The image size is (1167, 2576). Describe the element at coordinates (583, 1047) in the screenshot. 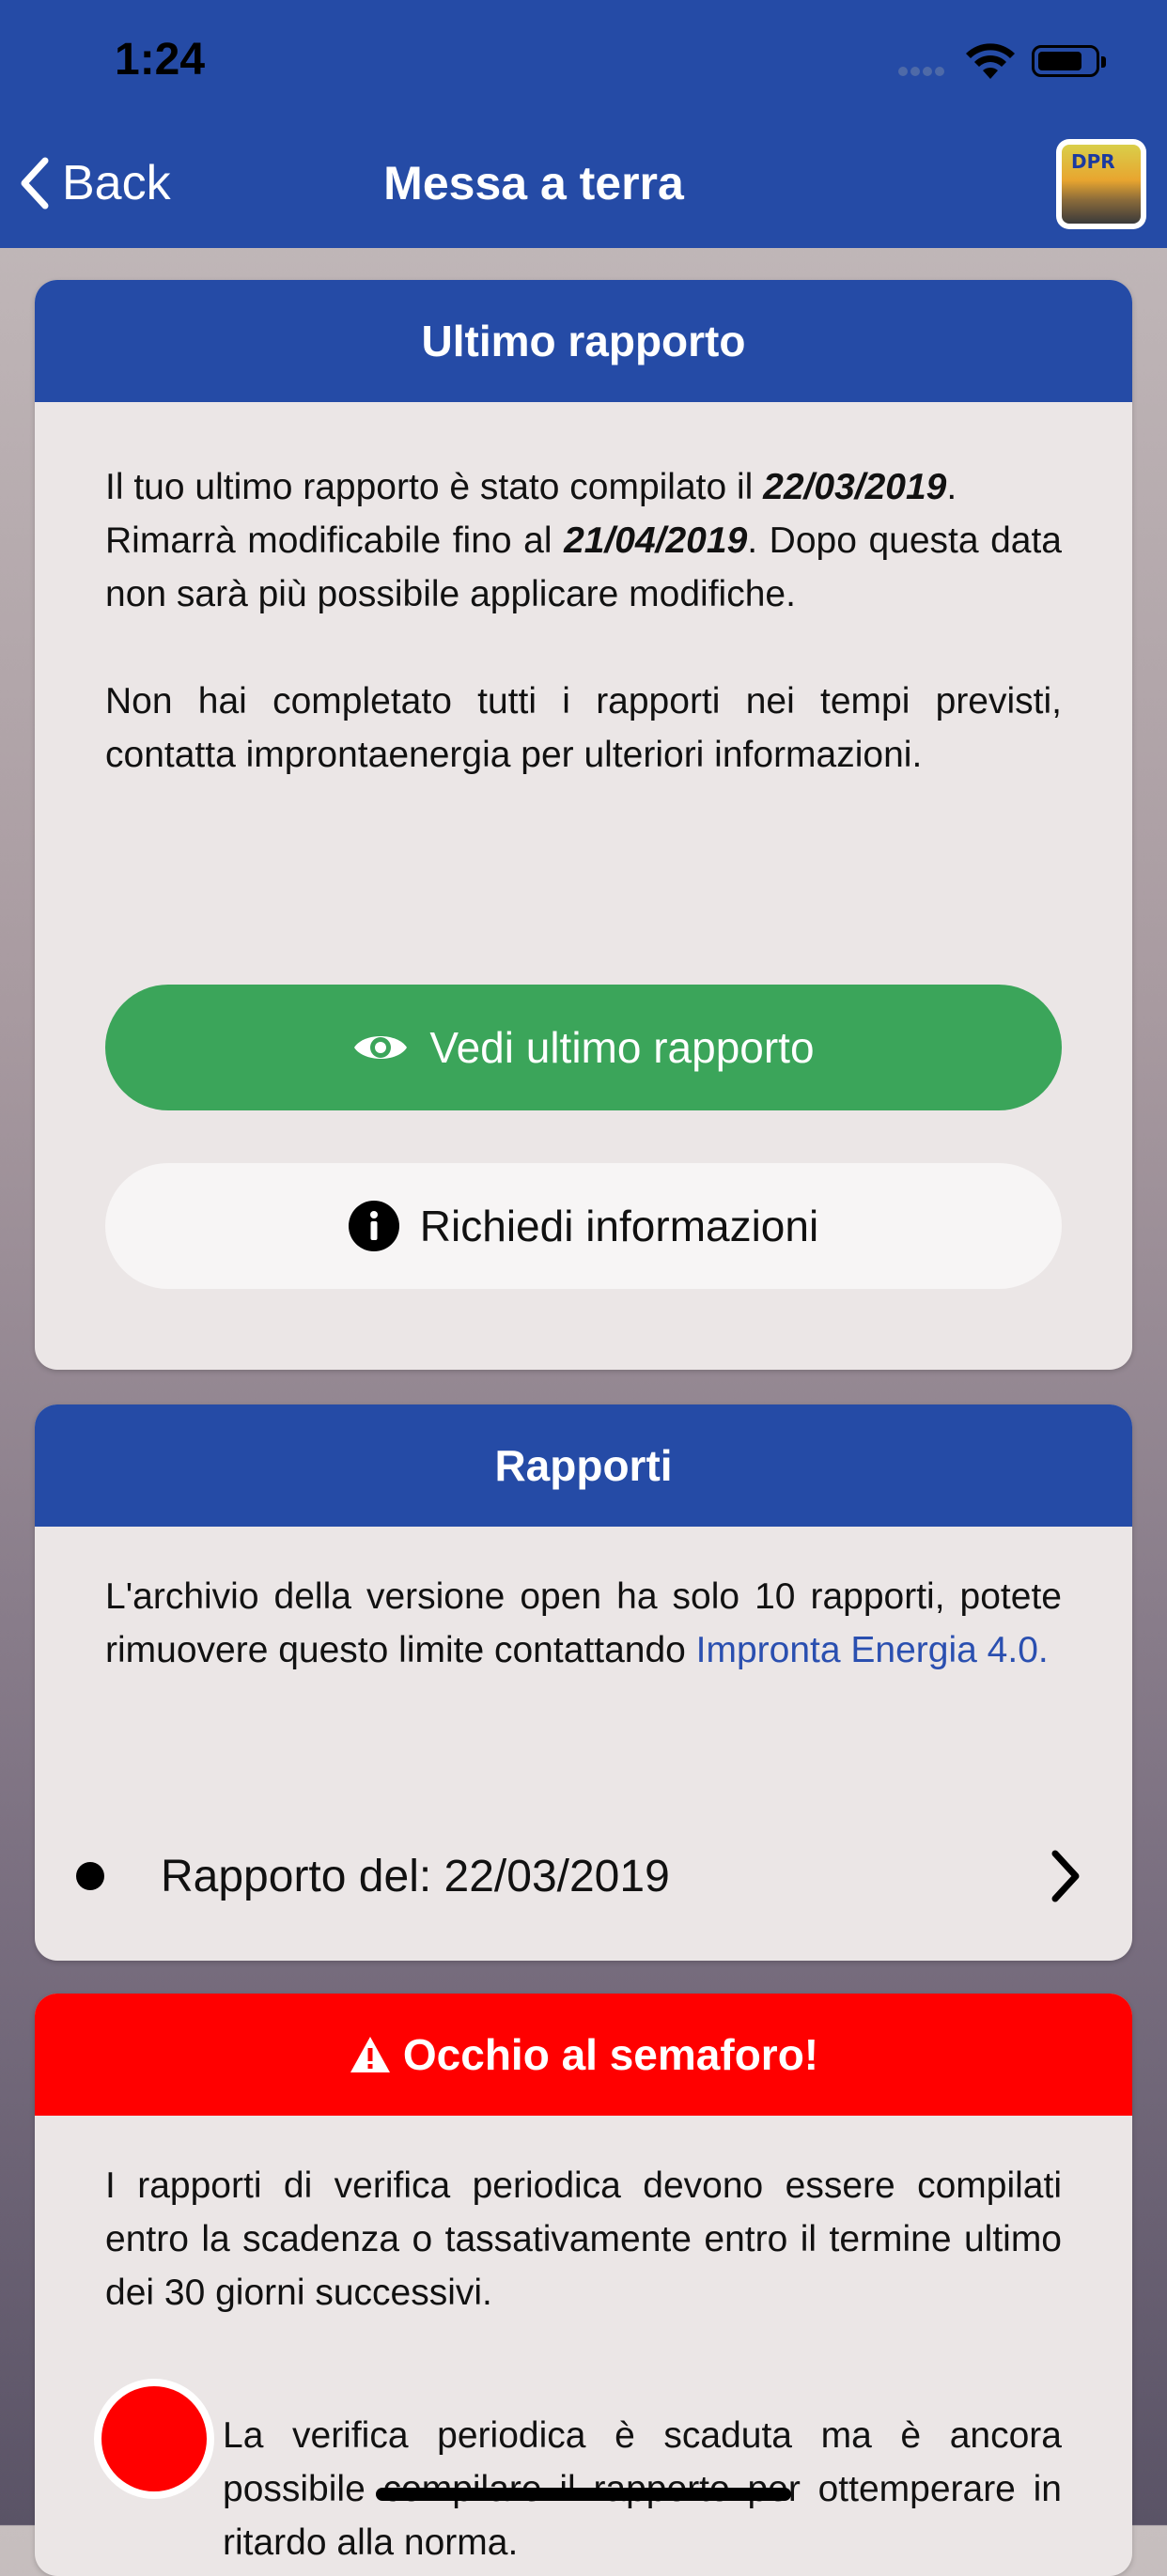

I see `view-last-report-button: Vedi ultimo rapporto` at that location.